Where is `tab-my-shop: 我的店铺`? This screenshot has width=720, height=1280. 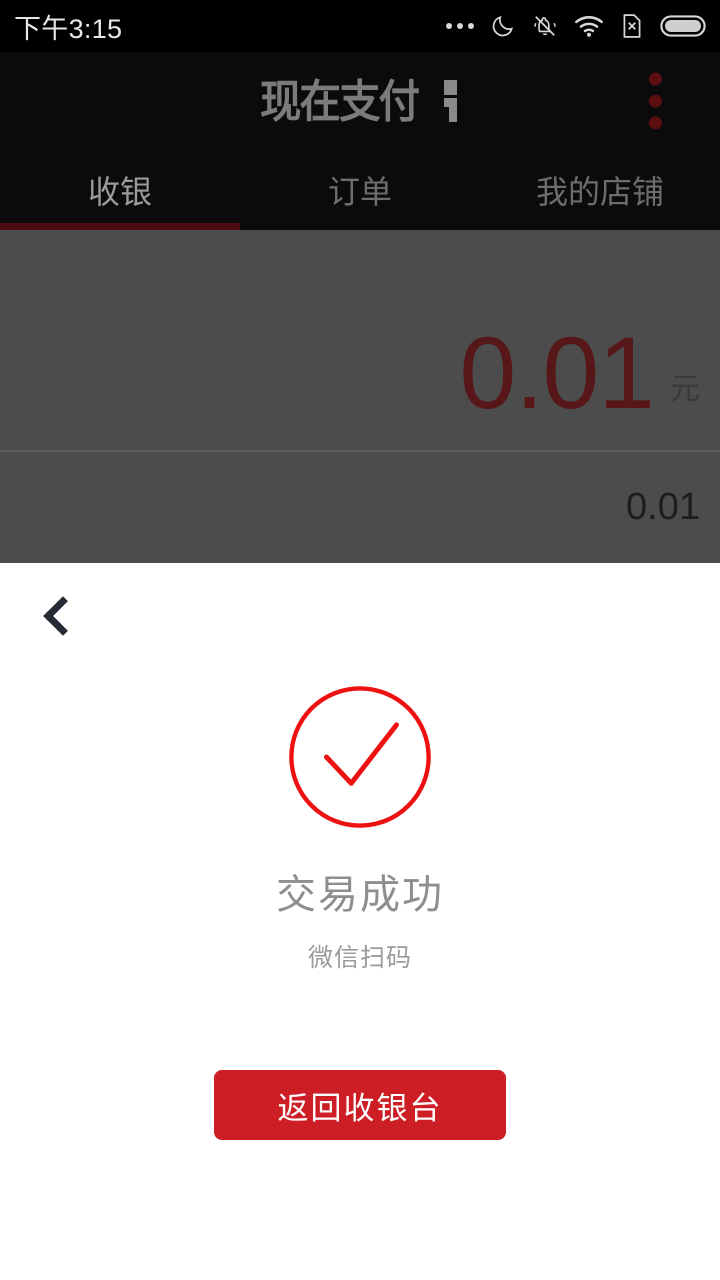
tab-my-shop: 我的店铺 is located at coordinates (600, 190).